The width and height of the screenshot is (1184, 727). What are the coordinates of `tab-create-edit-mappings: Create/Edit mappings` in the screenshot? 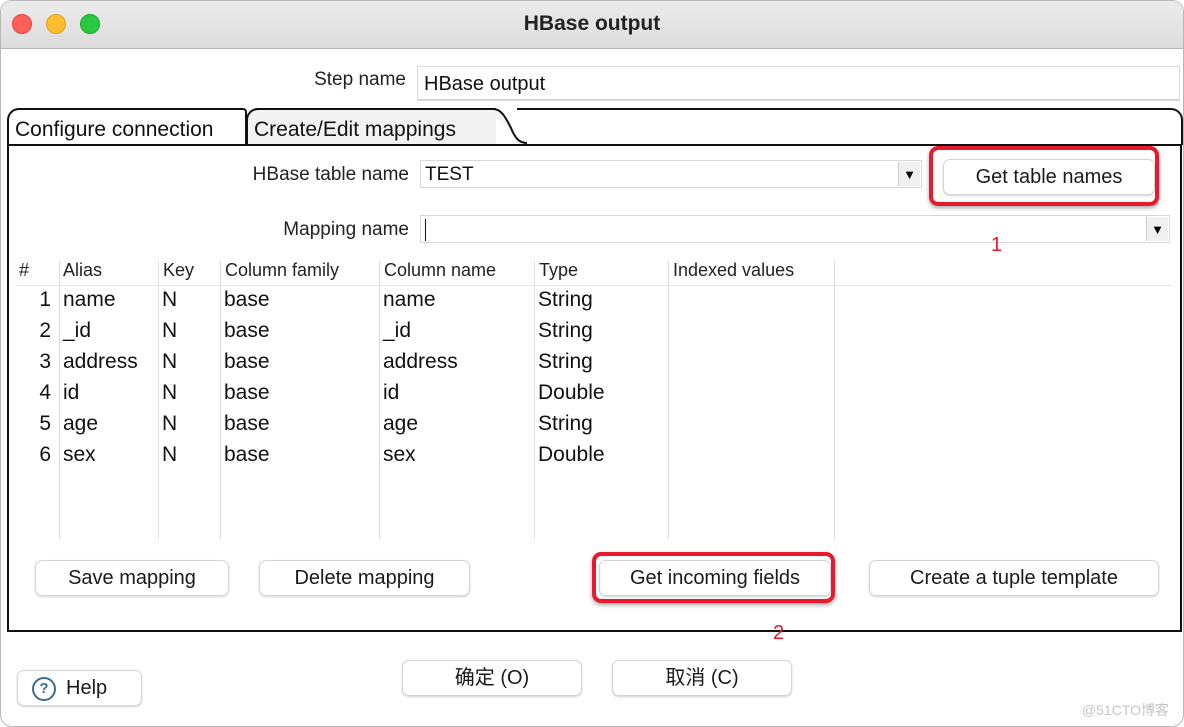 It's located at (371, 126).